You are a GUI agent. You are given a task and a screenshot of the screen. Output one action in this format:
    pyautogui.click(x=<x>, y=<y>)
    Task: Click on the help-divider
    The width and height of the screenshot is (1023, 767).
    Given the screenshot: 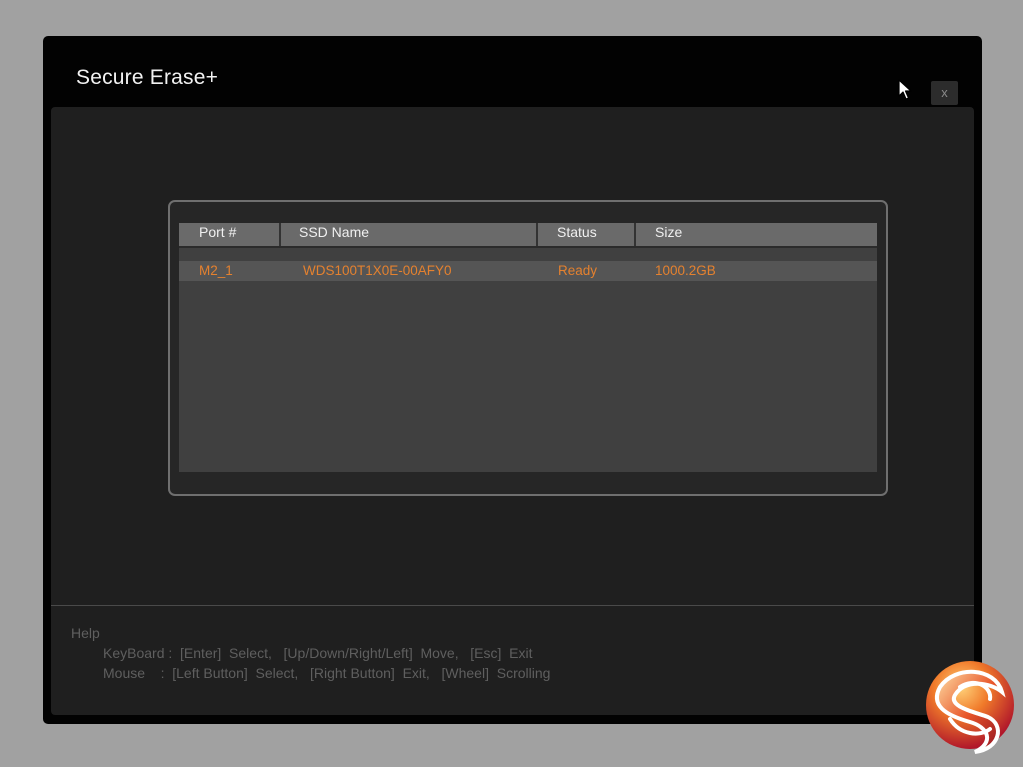 What is the action you would take?
    pyautogui.click(x=512, y=605)
    